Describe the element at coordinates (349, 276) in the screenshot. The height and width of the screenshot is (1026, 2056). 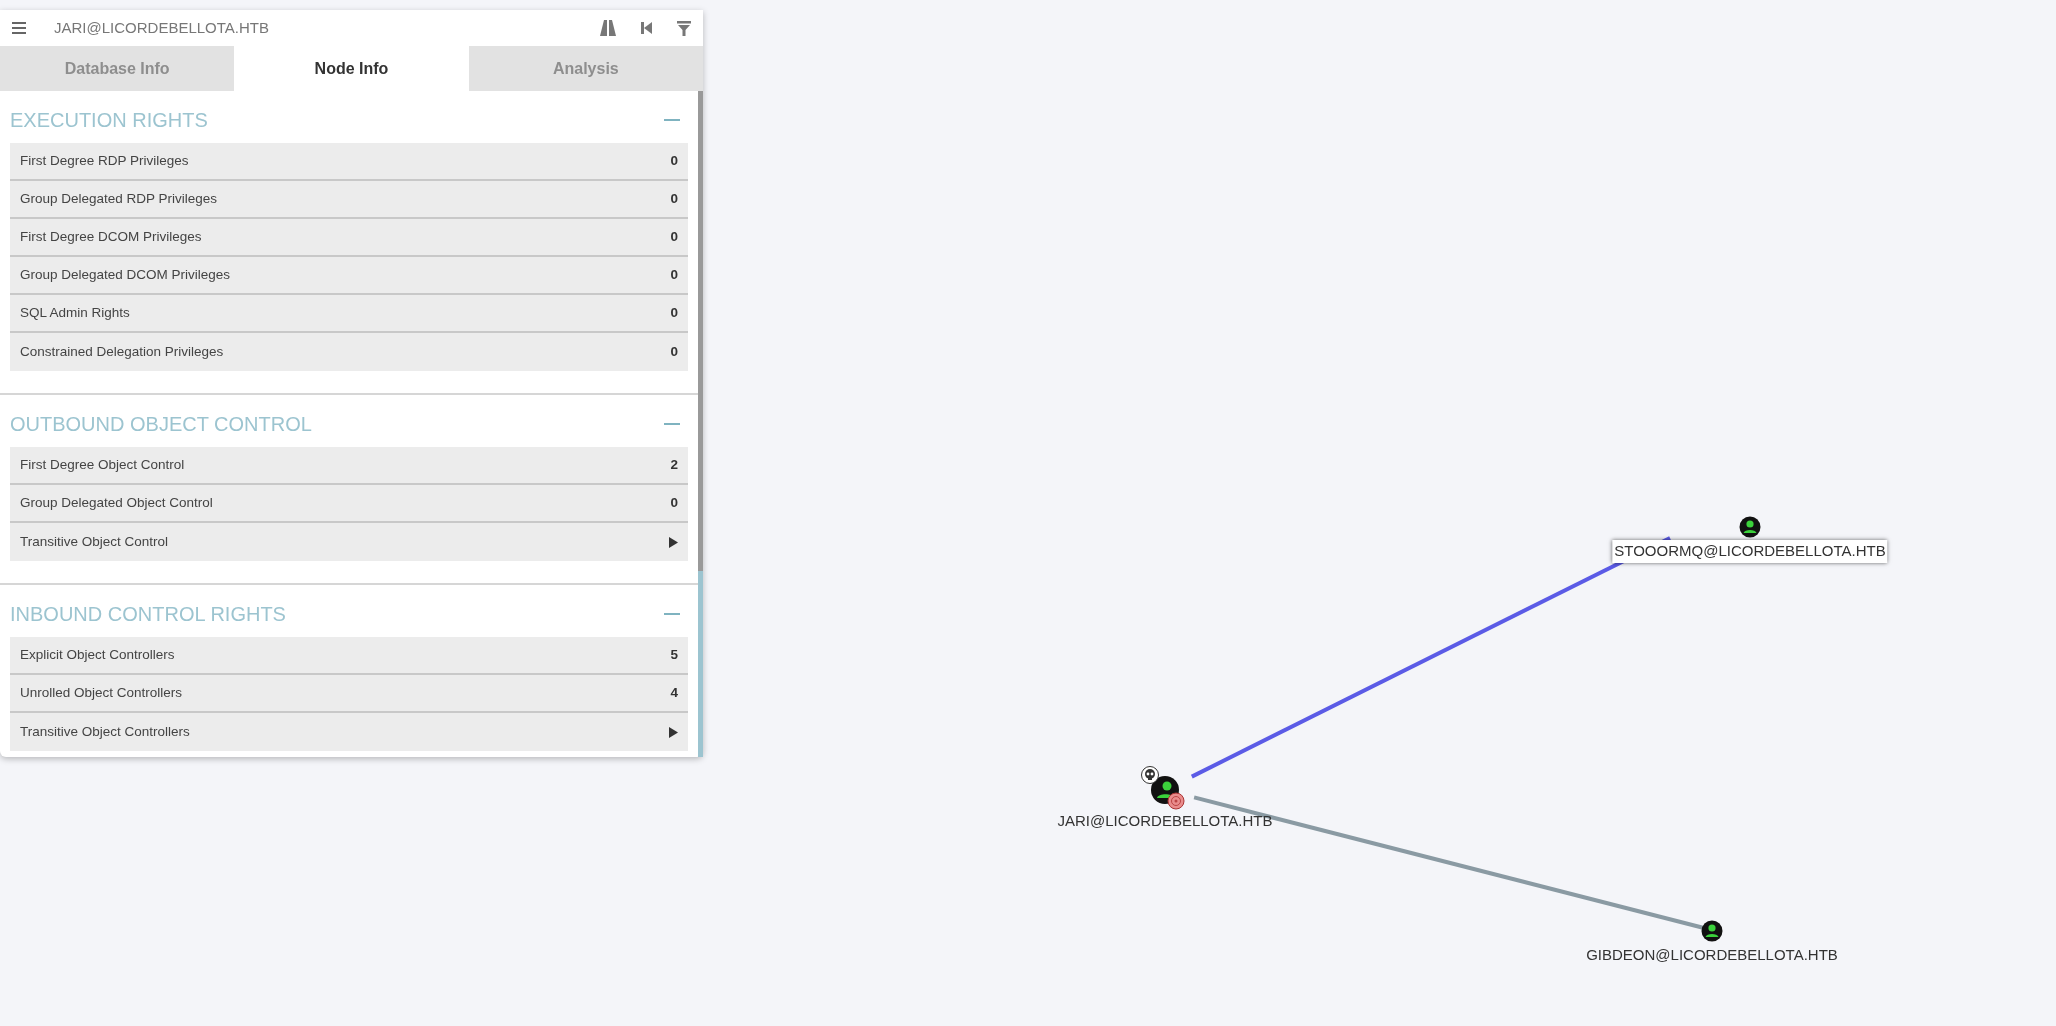
I see `info-row: Group Delegated DCOM Privileges 0` at that location.